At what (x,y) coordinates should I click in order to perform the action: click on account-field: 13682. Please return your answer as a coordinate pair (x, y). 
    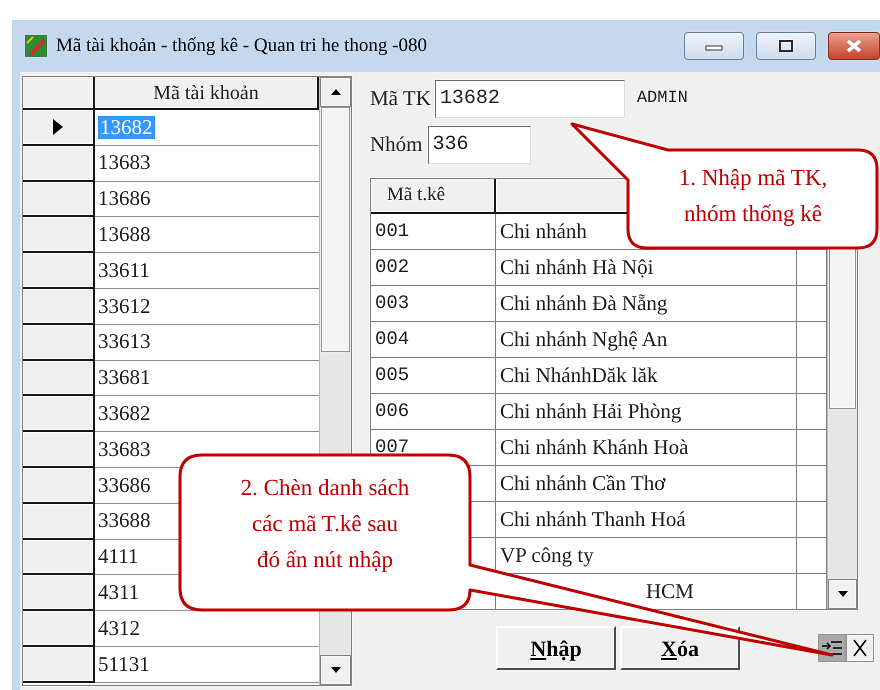
    Looking at the image, I should click on (529, 99).